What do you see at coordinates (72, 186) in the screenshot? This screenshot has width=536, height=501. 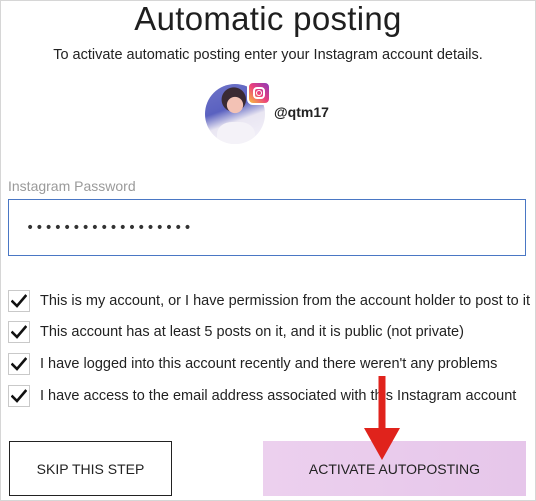 I see `password-label: Instagram Password` at bounding box center [72, 186].